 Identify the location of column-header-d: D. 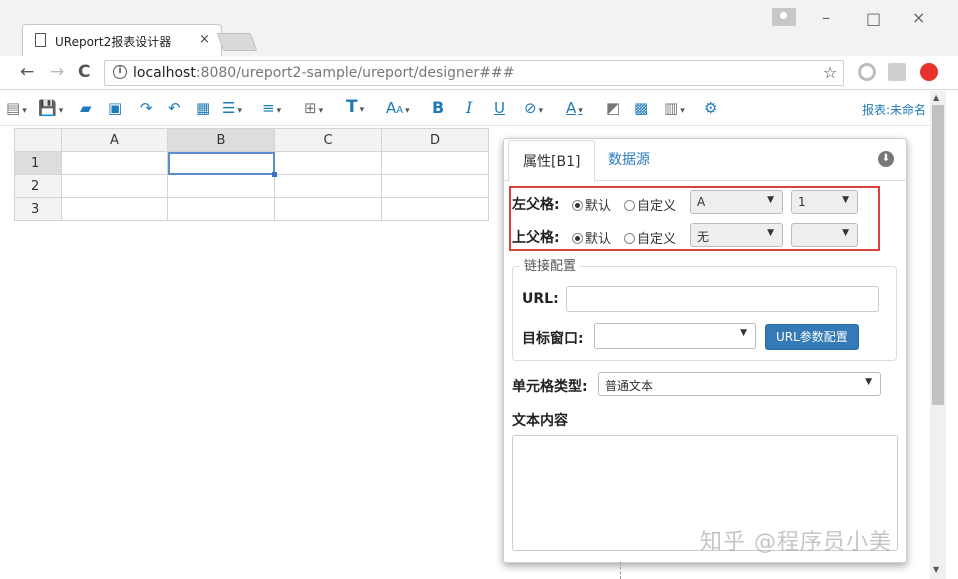
(435, 140).